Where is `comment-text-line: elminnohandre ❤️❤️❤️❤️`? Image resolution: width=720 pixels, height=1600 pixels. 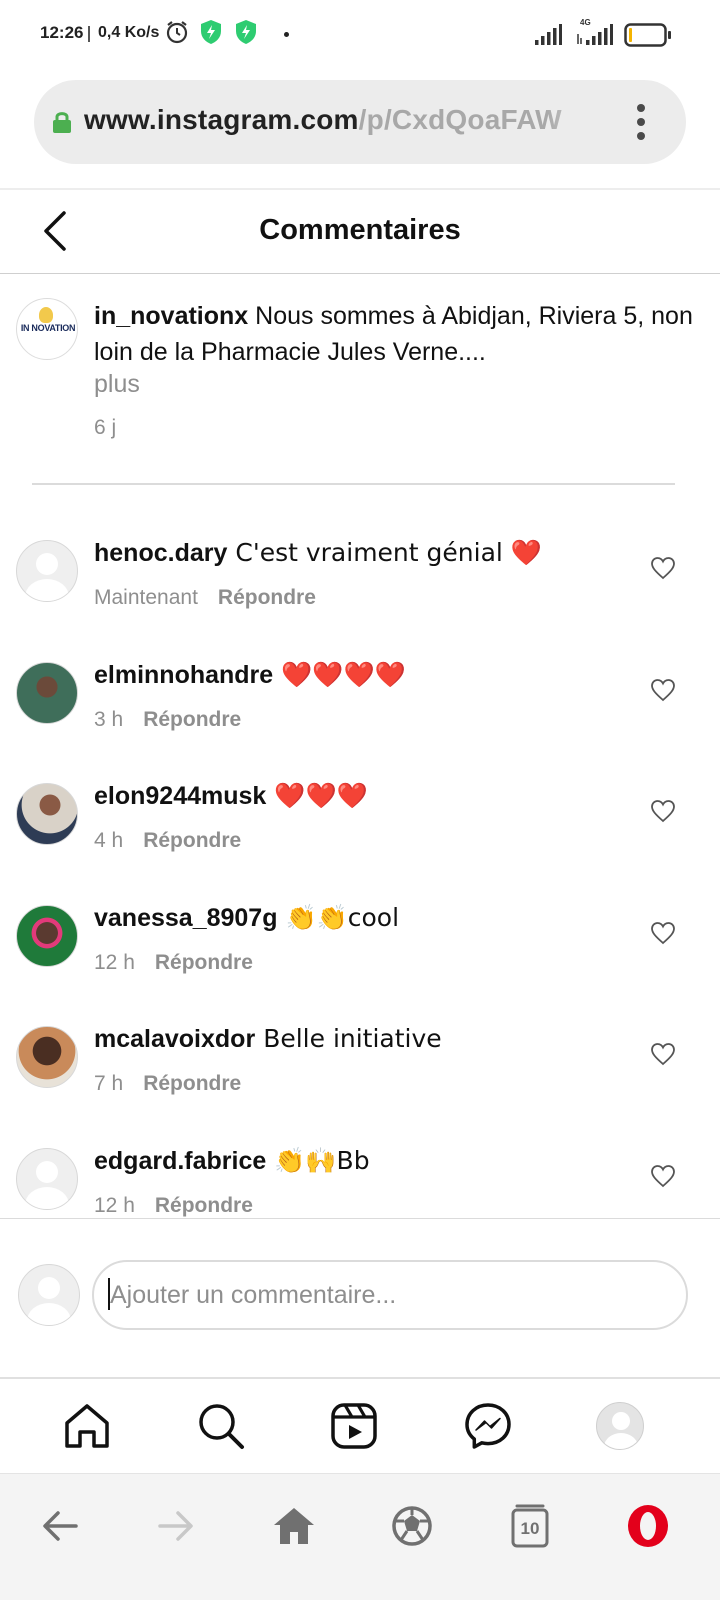 comment-text-line: elminnohandre ❤️❤️❤️❤️ is located at coordinates (250, 675).